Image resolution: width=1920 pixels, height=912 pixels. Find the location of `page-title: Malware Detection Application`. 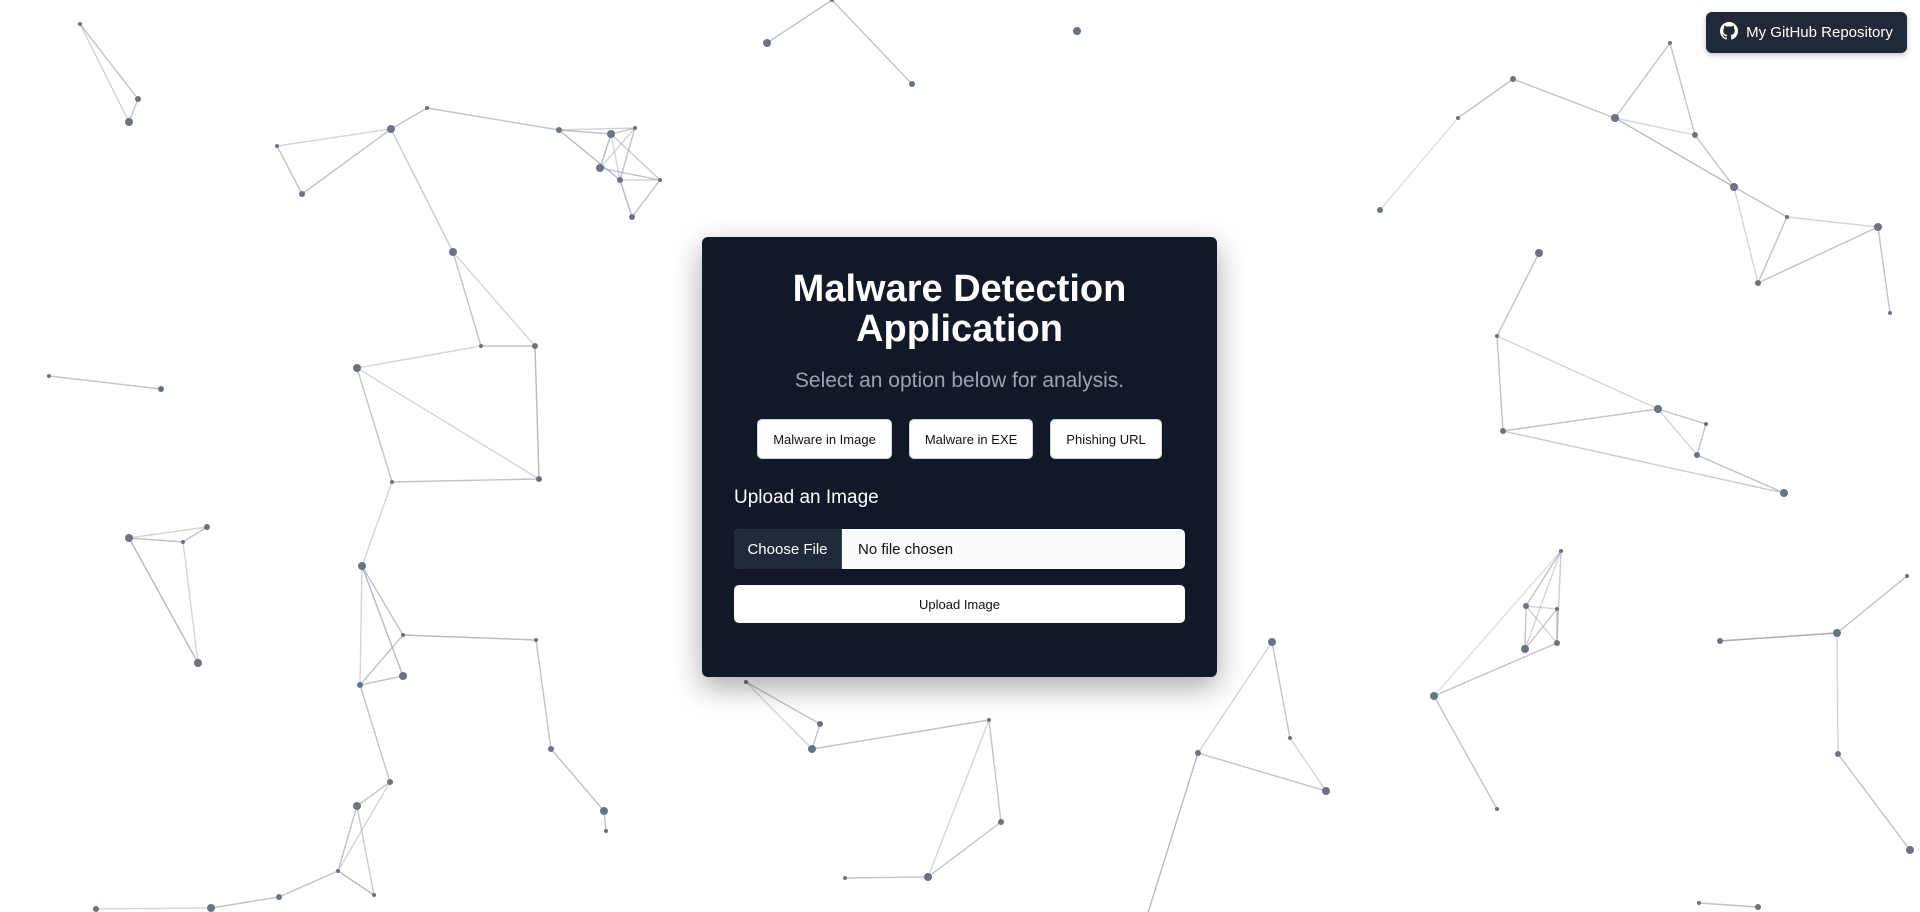

page-title: Malware Detection Application is located at coordinates (959, 309).